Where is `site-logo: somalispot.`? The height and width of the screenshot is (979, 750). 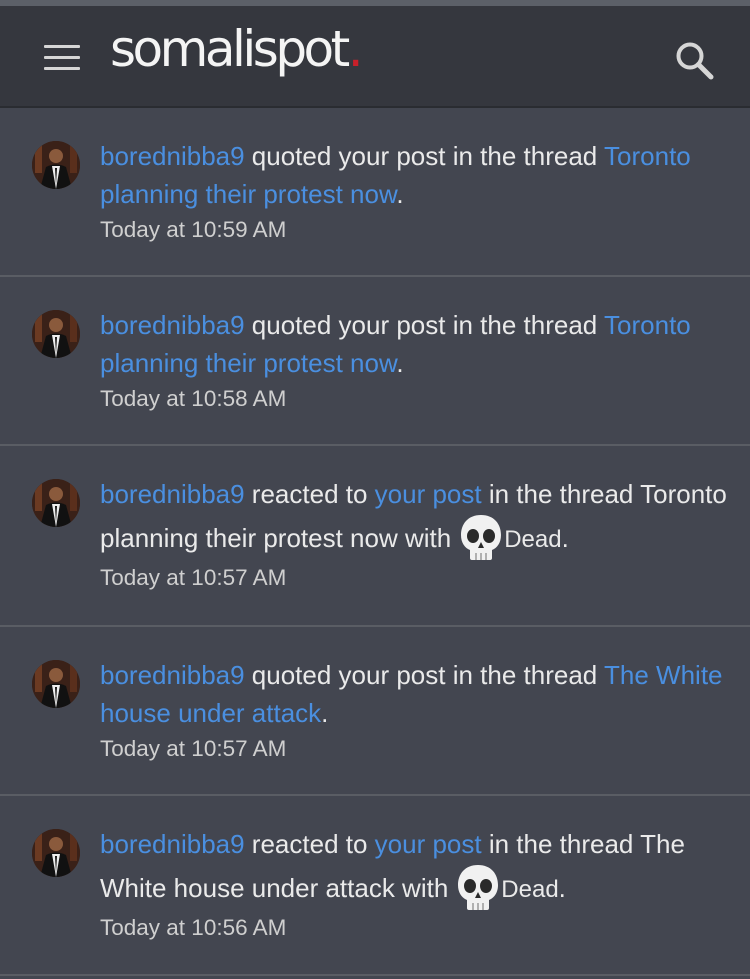
site-logo: somalispot. is located at coordinates (237, 49).